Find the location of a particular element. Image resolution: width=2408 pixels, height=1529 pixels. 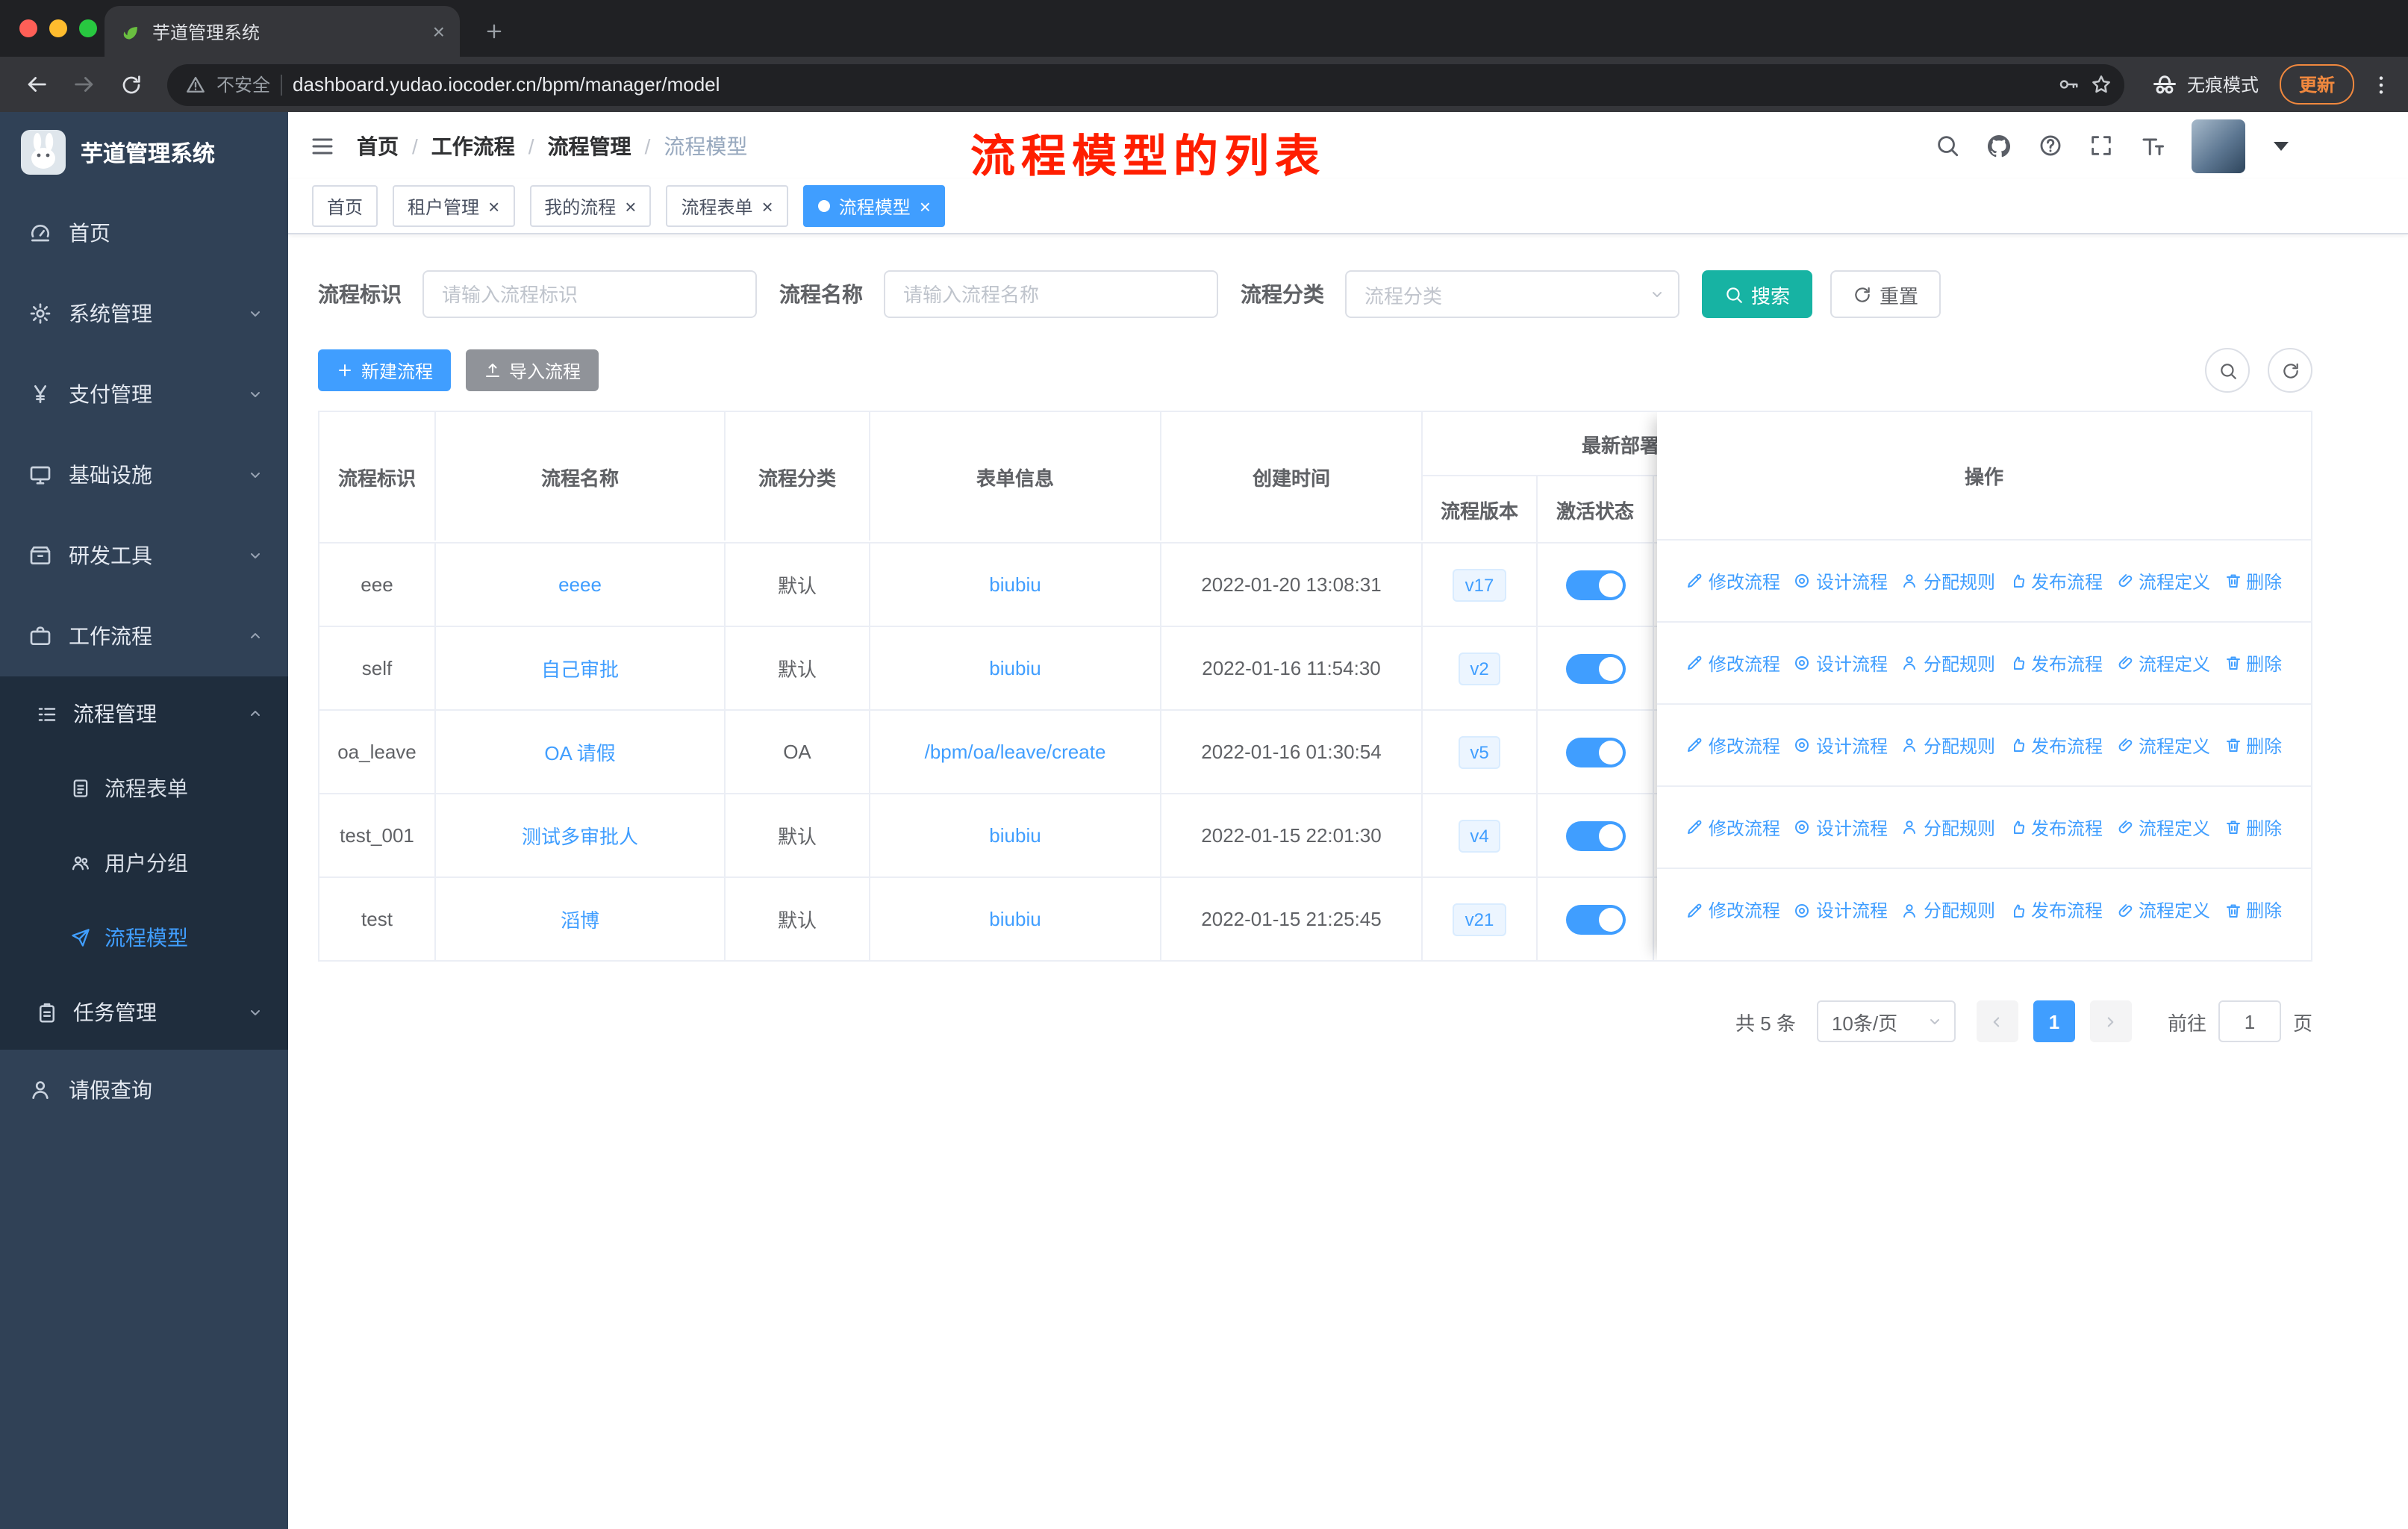

prev-page-button is located at coordinates (1997, 1021).